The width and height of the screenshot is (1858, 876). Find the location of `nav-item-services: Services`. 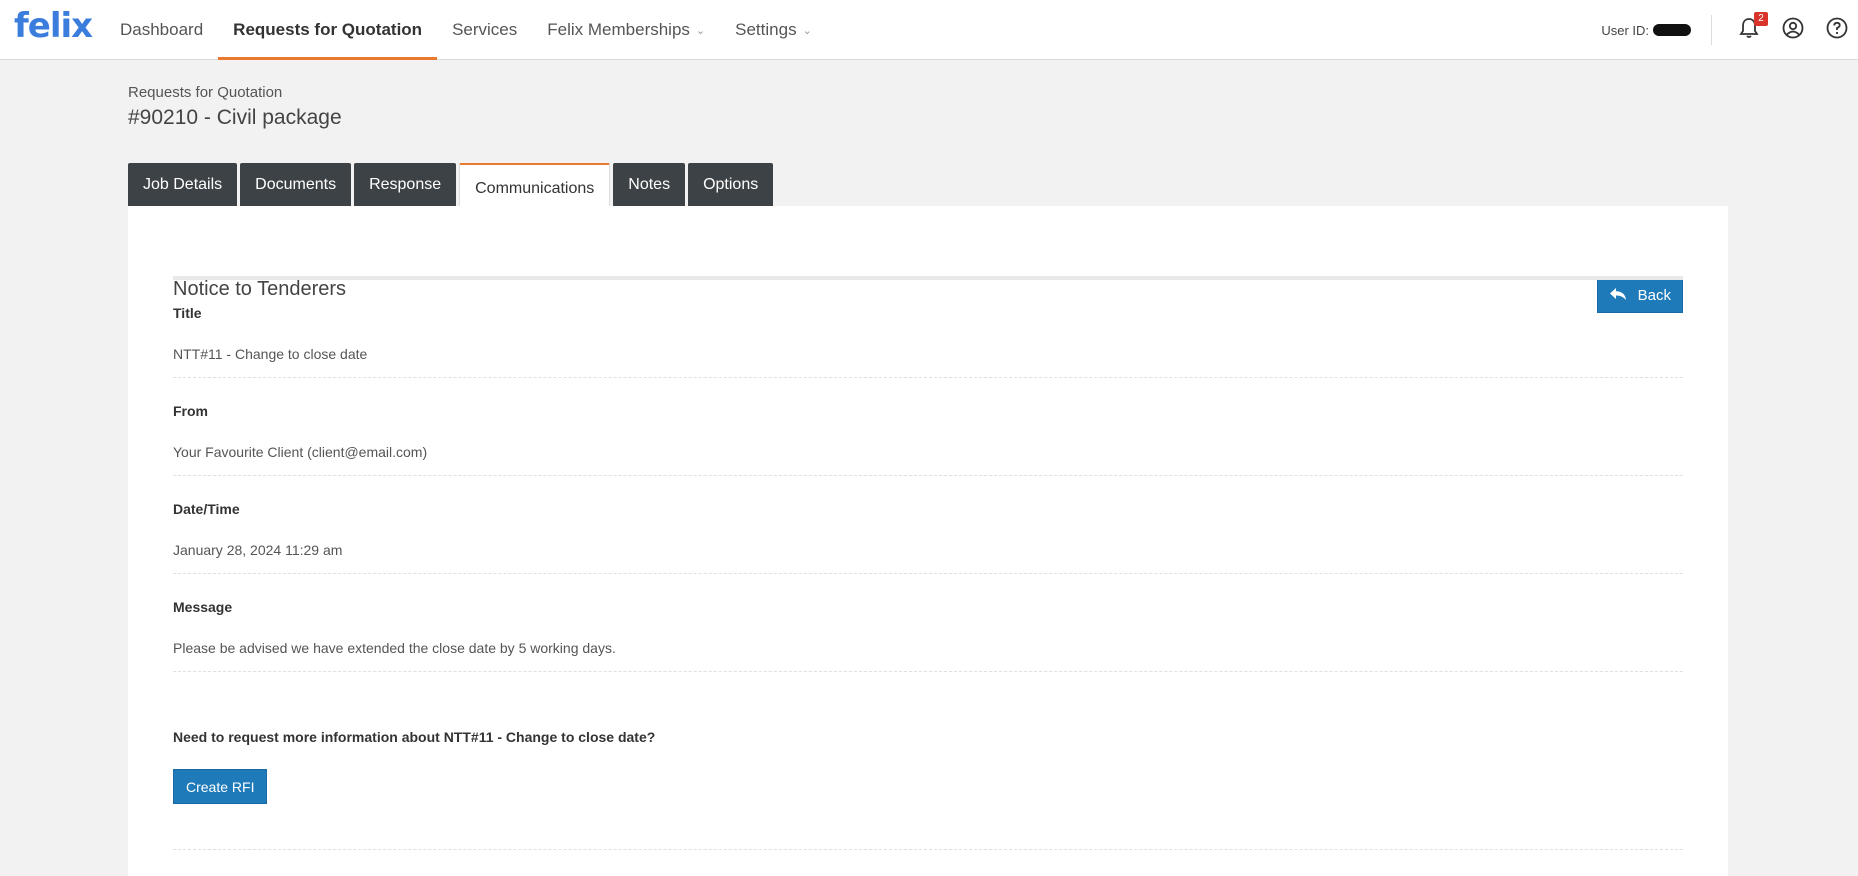

nav-item-services: Services is located at coordinates (484, 30).